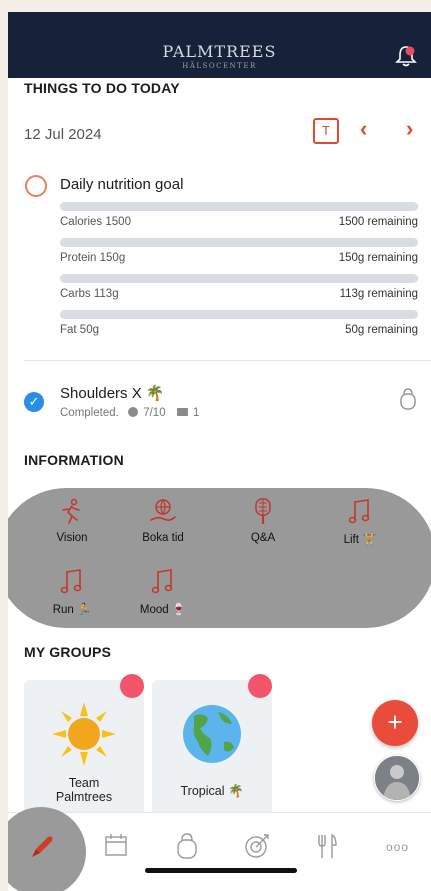 The image size is (431, 891). I want to click on protein-label: Protein 150g, so click(93, 258).